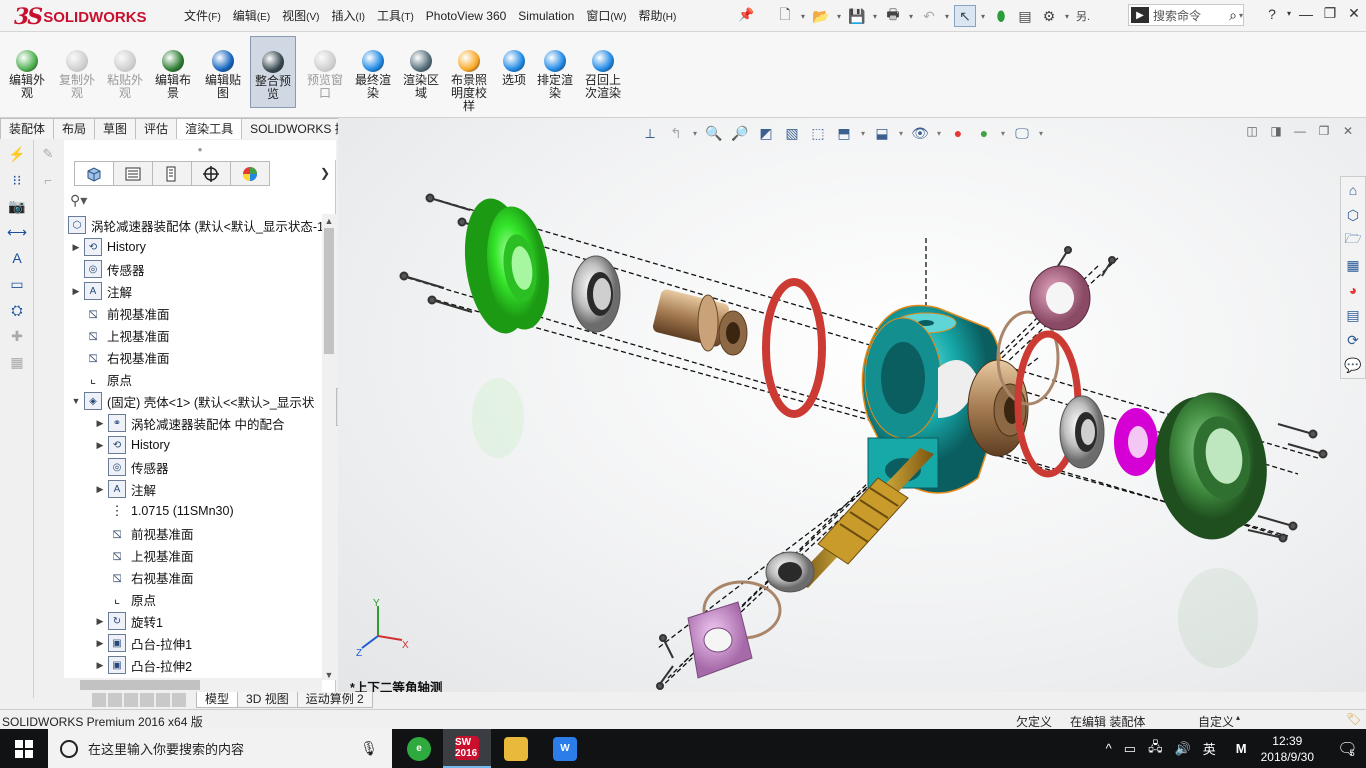 This screenshot has height=768, width=1366. Describe the element at coordinates (740, 133) in the screenshot. I see `zoom-selection-icon: 🔎` at that location.